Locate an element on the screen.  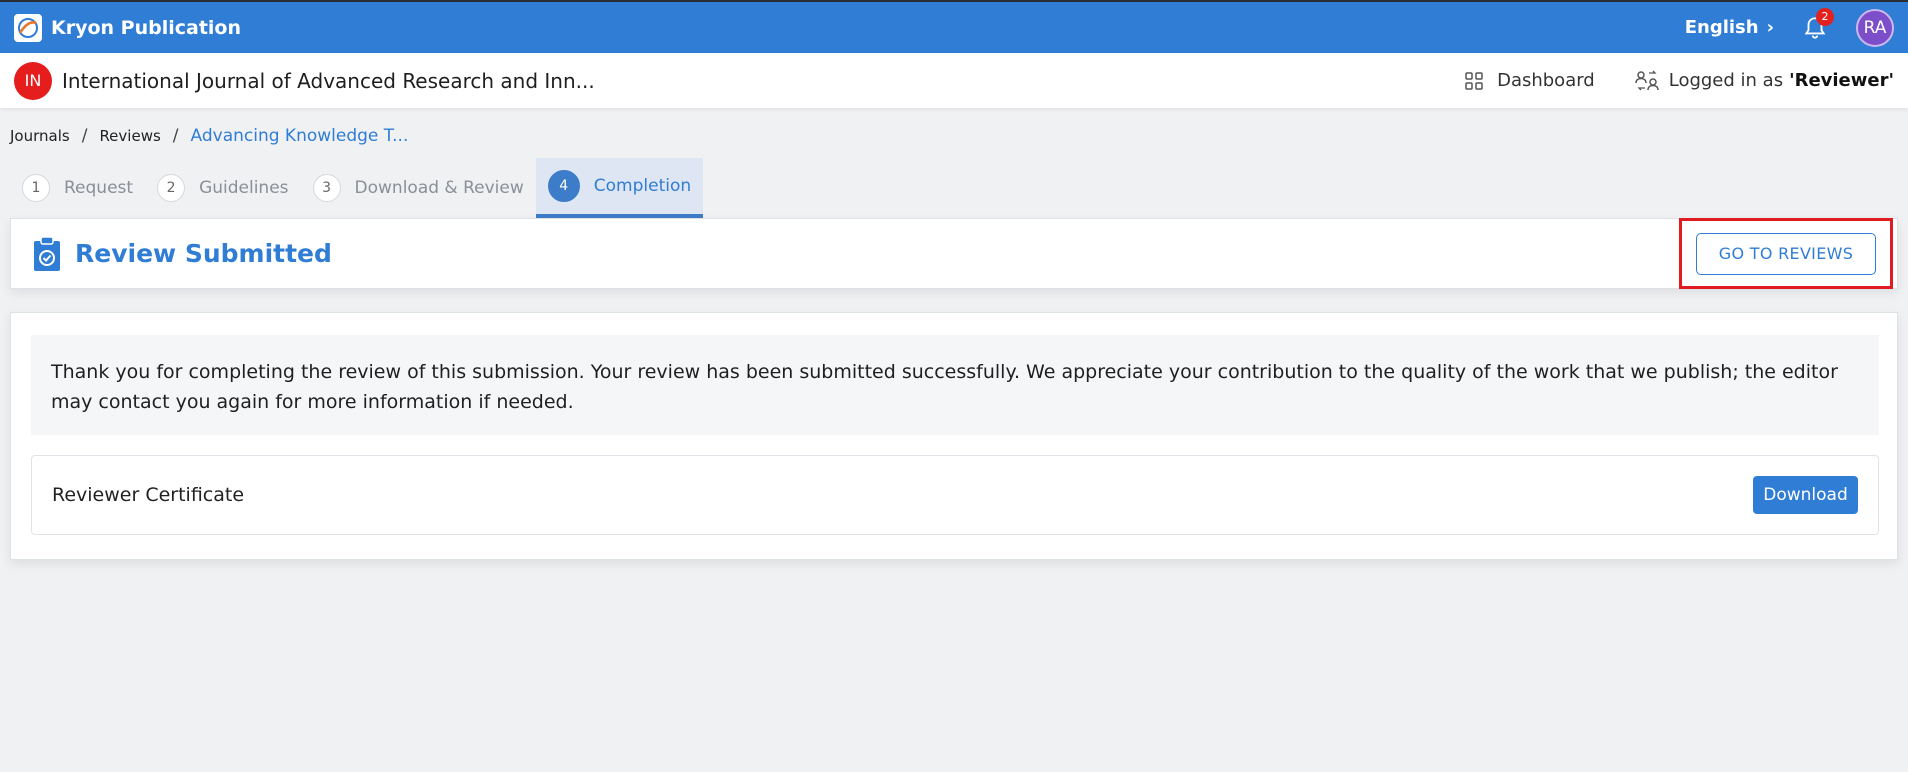
review-submitted-header: Review Submitted GO TO REVIEWS is located at coordinates (954, 253).